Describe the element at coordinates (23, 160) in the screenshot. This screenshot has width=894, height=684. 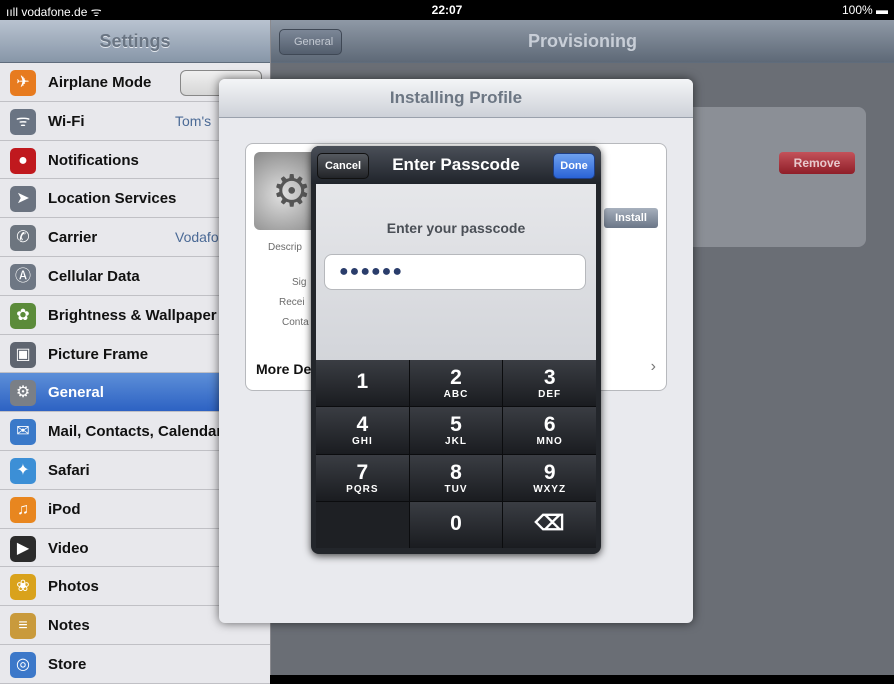
I see `notifications-icon: ●` at that location.